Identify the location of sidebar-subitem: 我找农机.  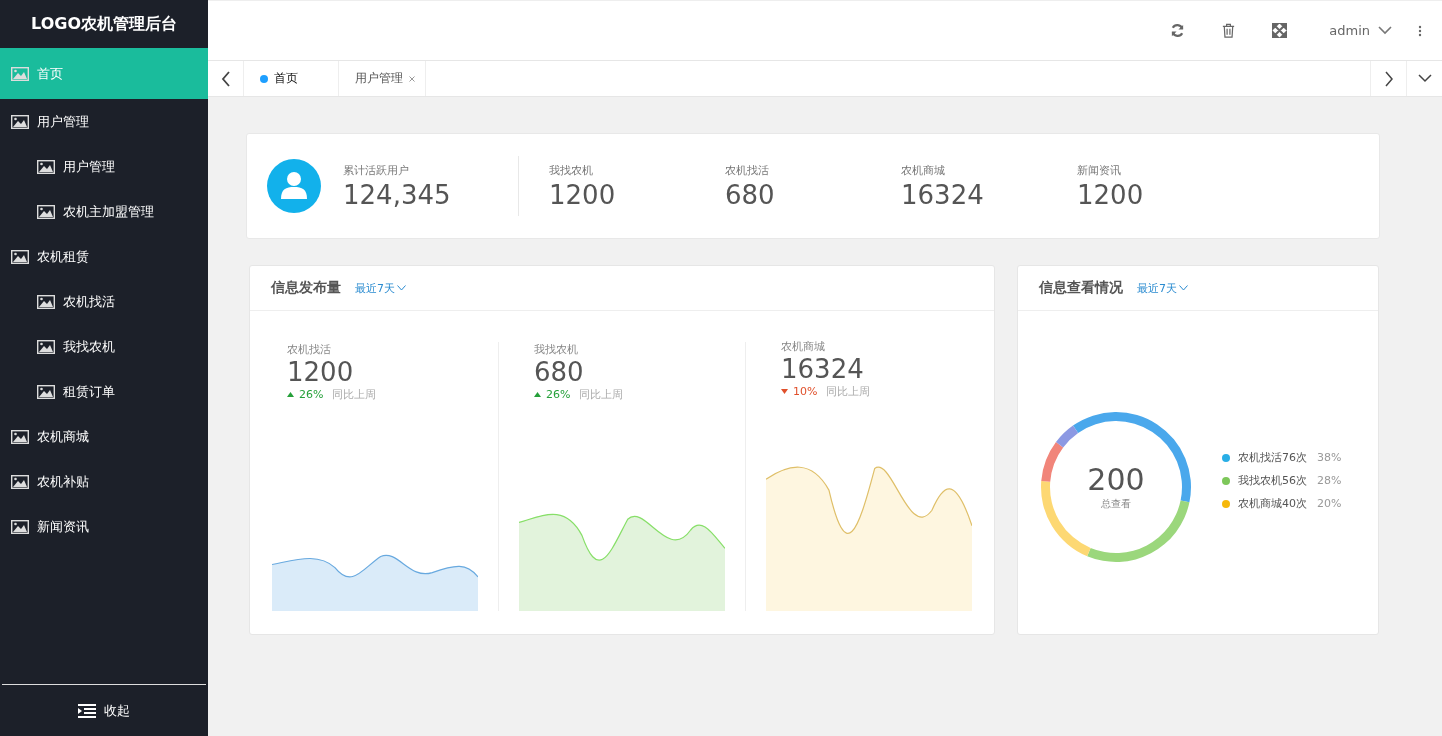
(104, 346).